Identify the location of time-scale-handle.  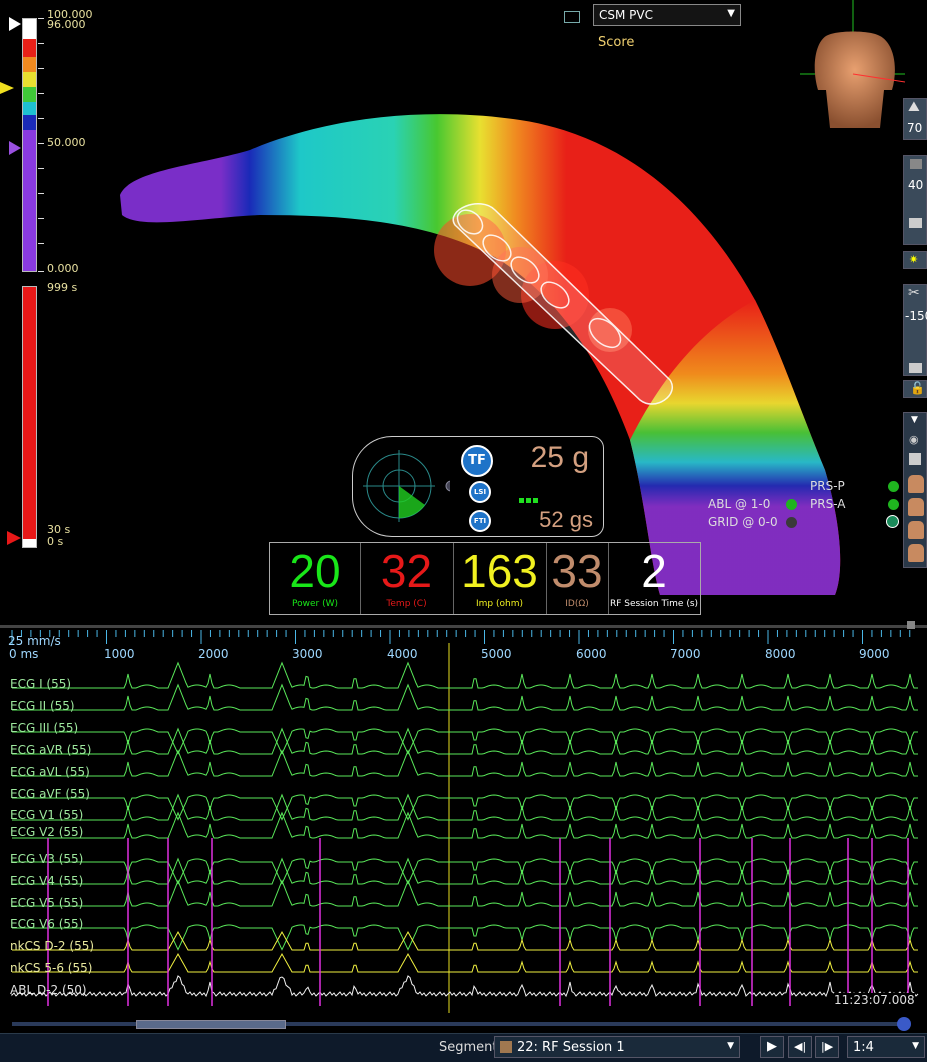
(14, 538).